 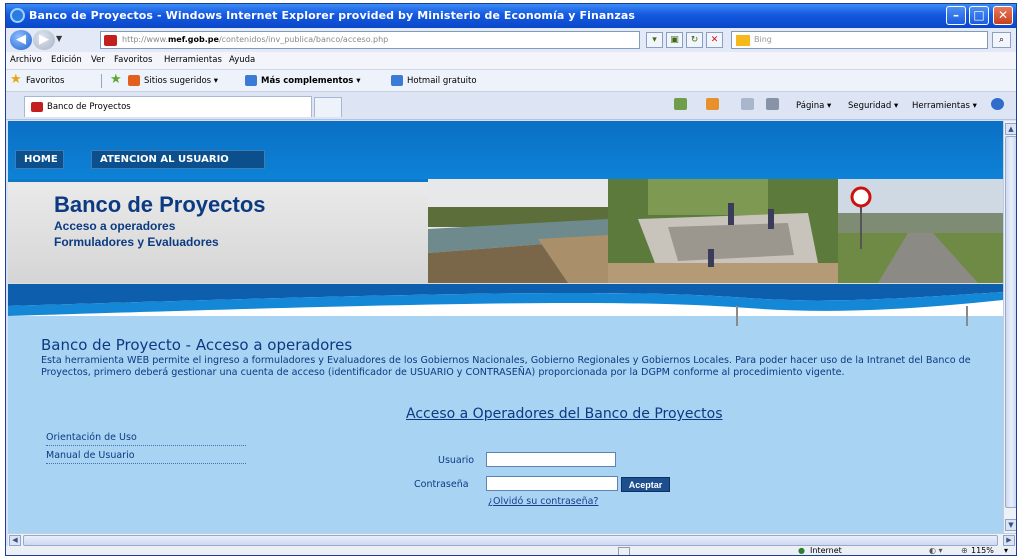 I want to click on nav-atencion-al-usuario: ATENCION AL USUARIO, so click(x=178, y=159).